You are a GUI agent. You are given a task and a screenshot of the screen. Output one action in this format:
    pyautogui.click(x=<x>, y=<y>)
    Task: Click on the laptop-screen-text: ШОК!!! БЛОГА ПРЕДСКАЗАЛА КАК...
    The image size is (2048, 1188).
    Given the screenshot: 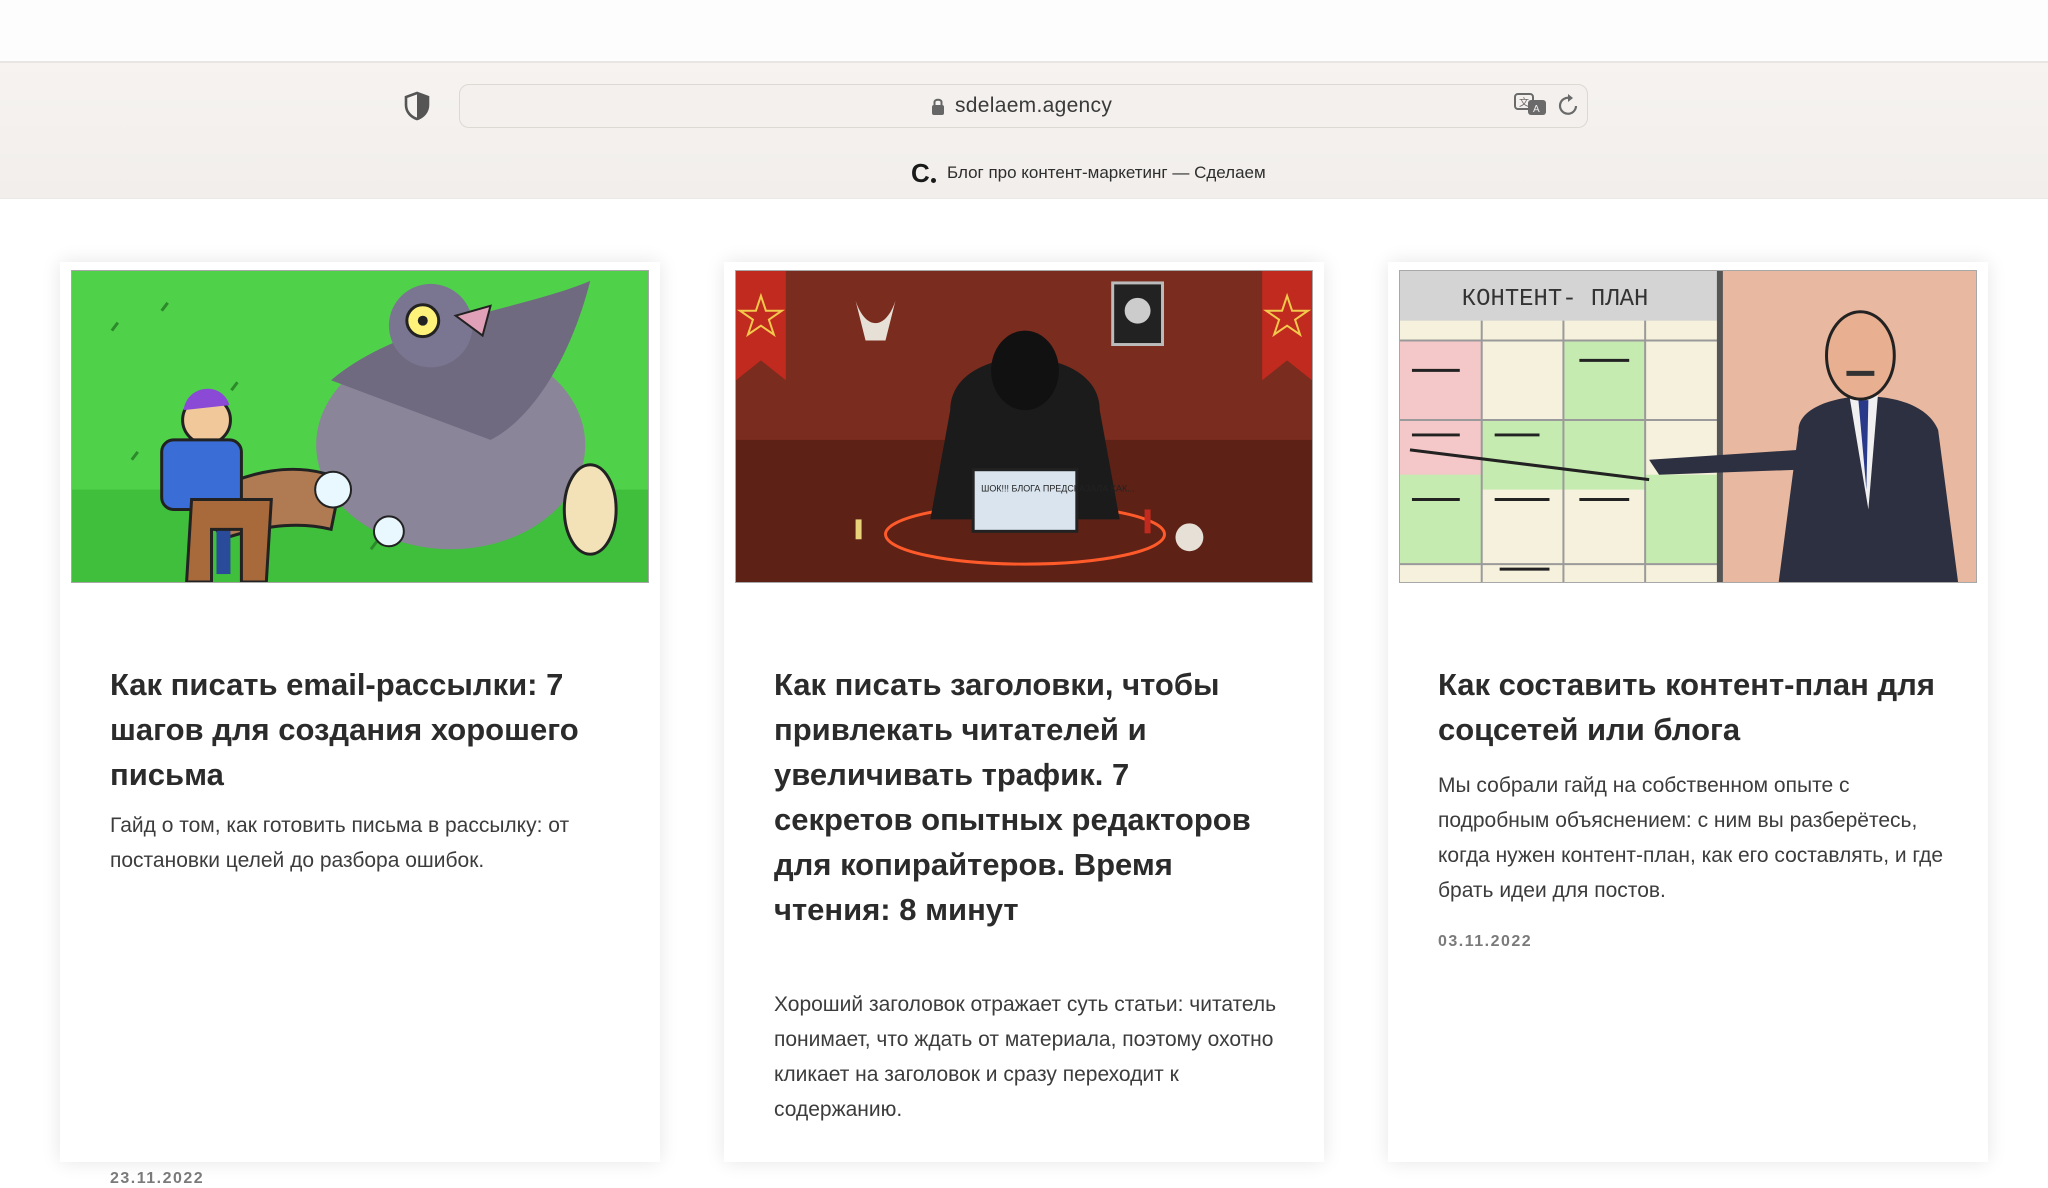 What is the action you would take?
    pyautogui.click(x=1057, y=489)
    